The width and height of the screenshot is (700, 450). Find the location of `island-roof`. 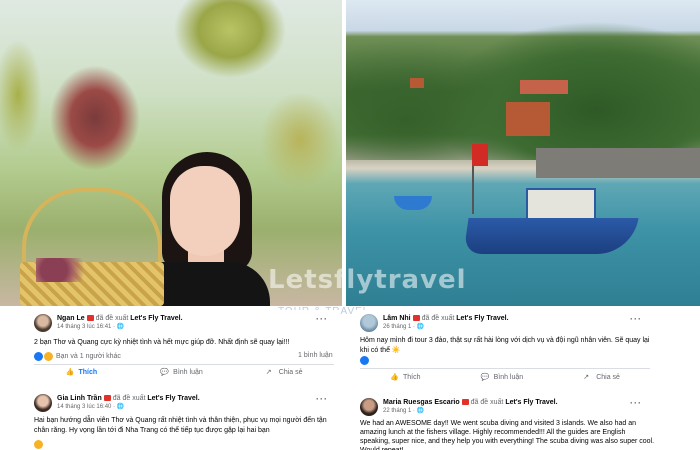

island-roof is located at coordinates (544, 87).